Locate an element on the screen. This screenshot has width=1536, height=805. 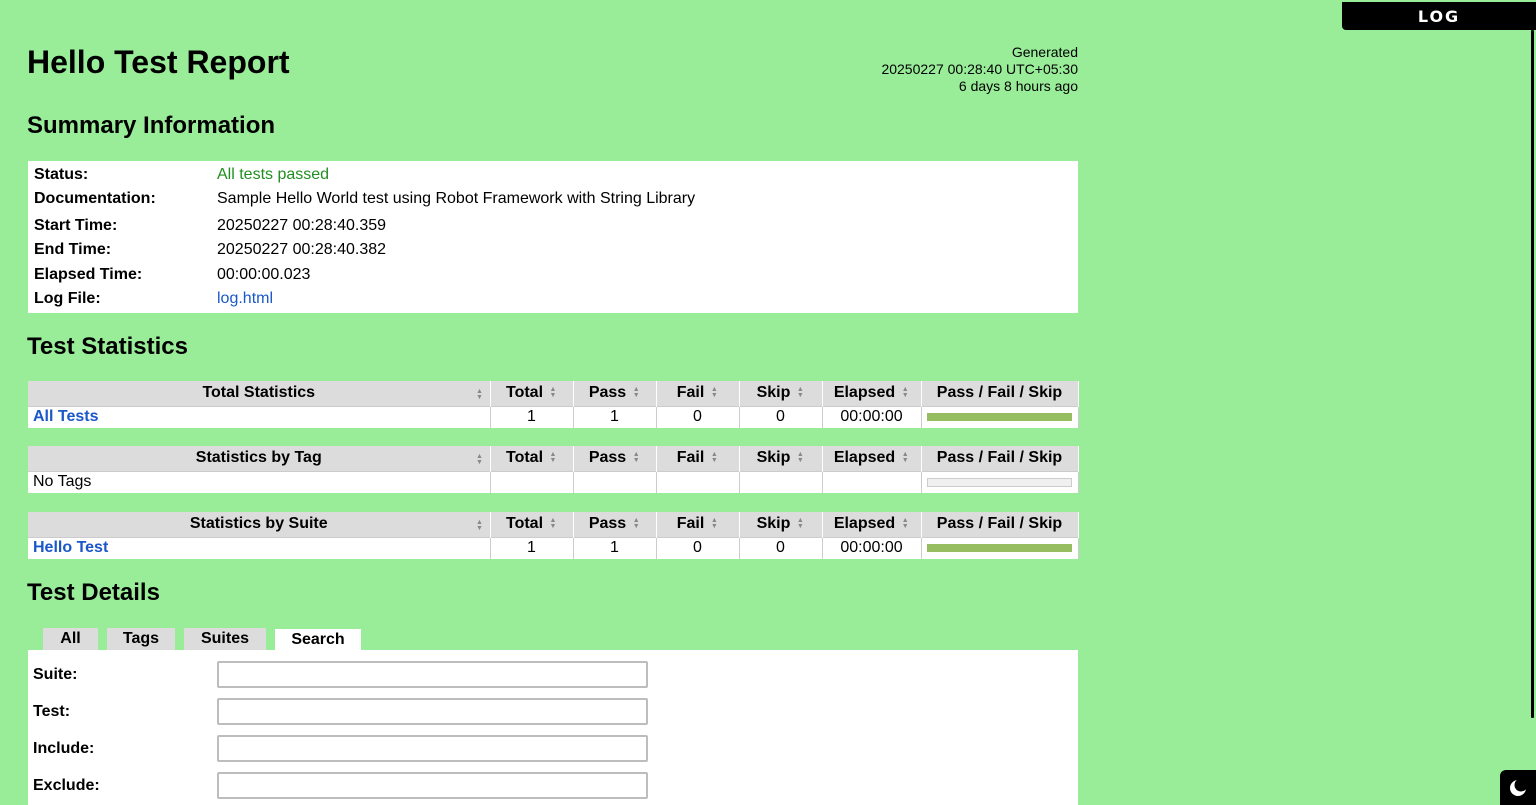
summary-row-status: Status: All tests passed is located at coordinates (181, 175).